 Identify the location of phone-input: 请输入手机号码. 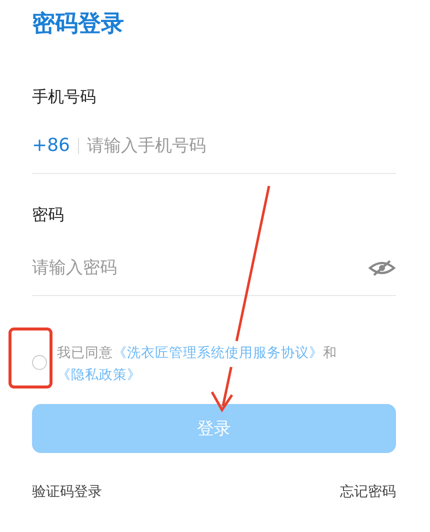
(241, 146).